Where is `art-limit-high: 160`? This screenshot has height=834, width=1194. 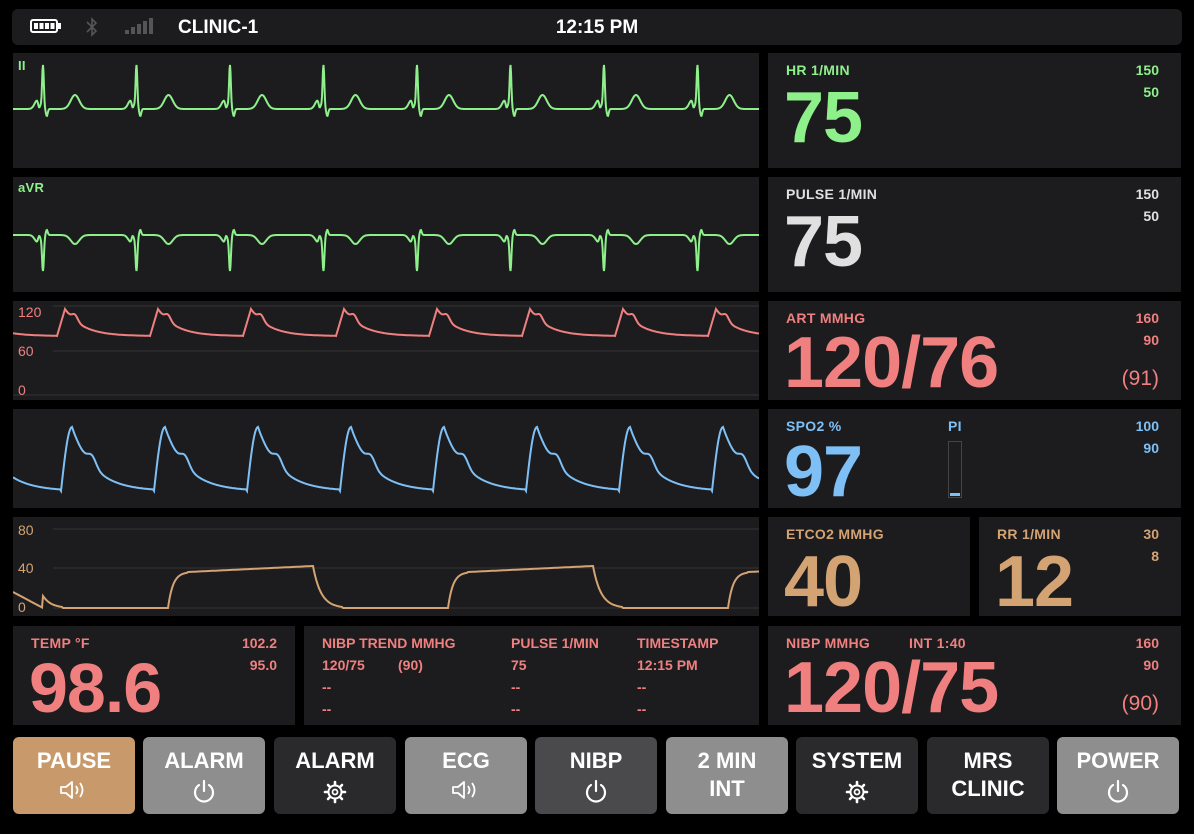
art-limit-high: 160 is located at coordinates (1147, 318).